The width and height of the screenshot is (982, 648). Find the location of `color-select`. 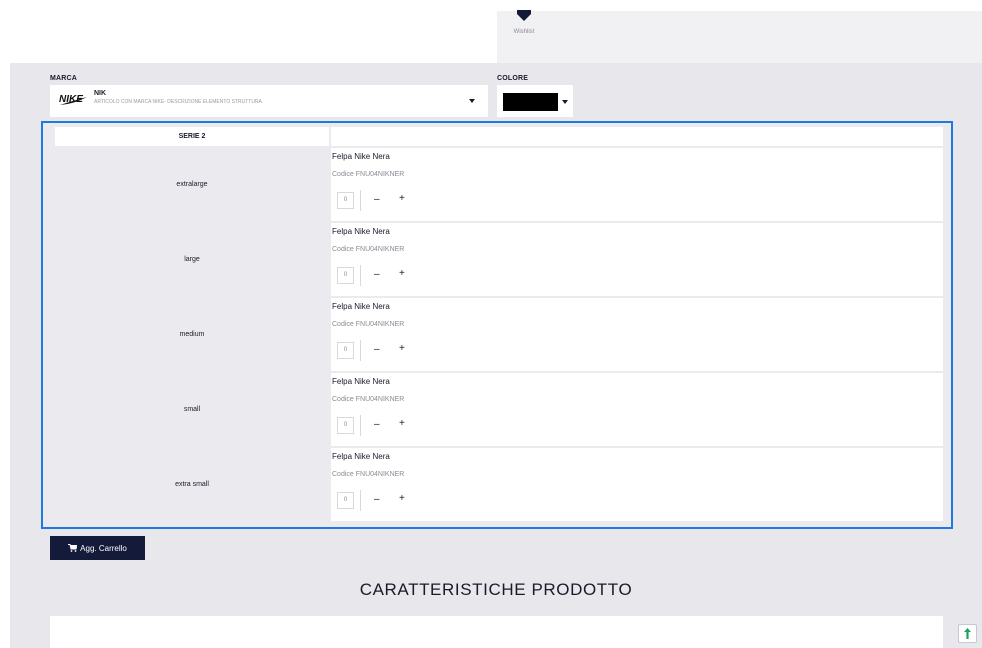

color-select is located at coordinates (535, 101).